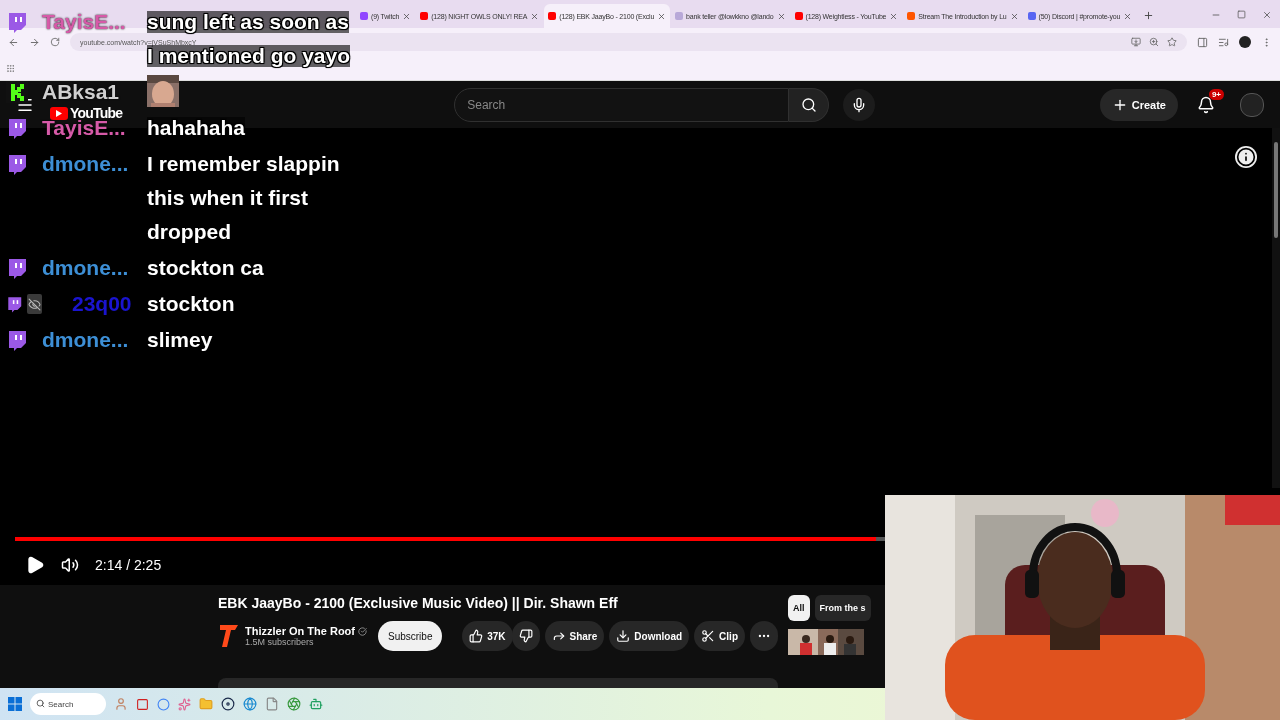  What do you see at coordinates (102, 304) in the screenshot?
I see `chat-username: 23q00` at bounding box center [102, 304].